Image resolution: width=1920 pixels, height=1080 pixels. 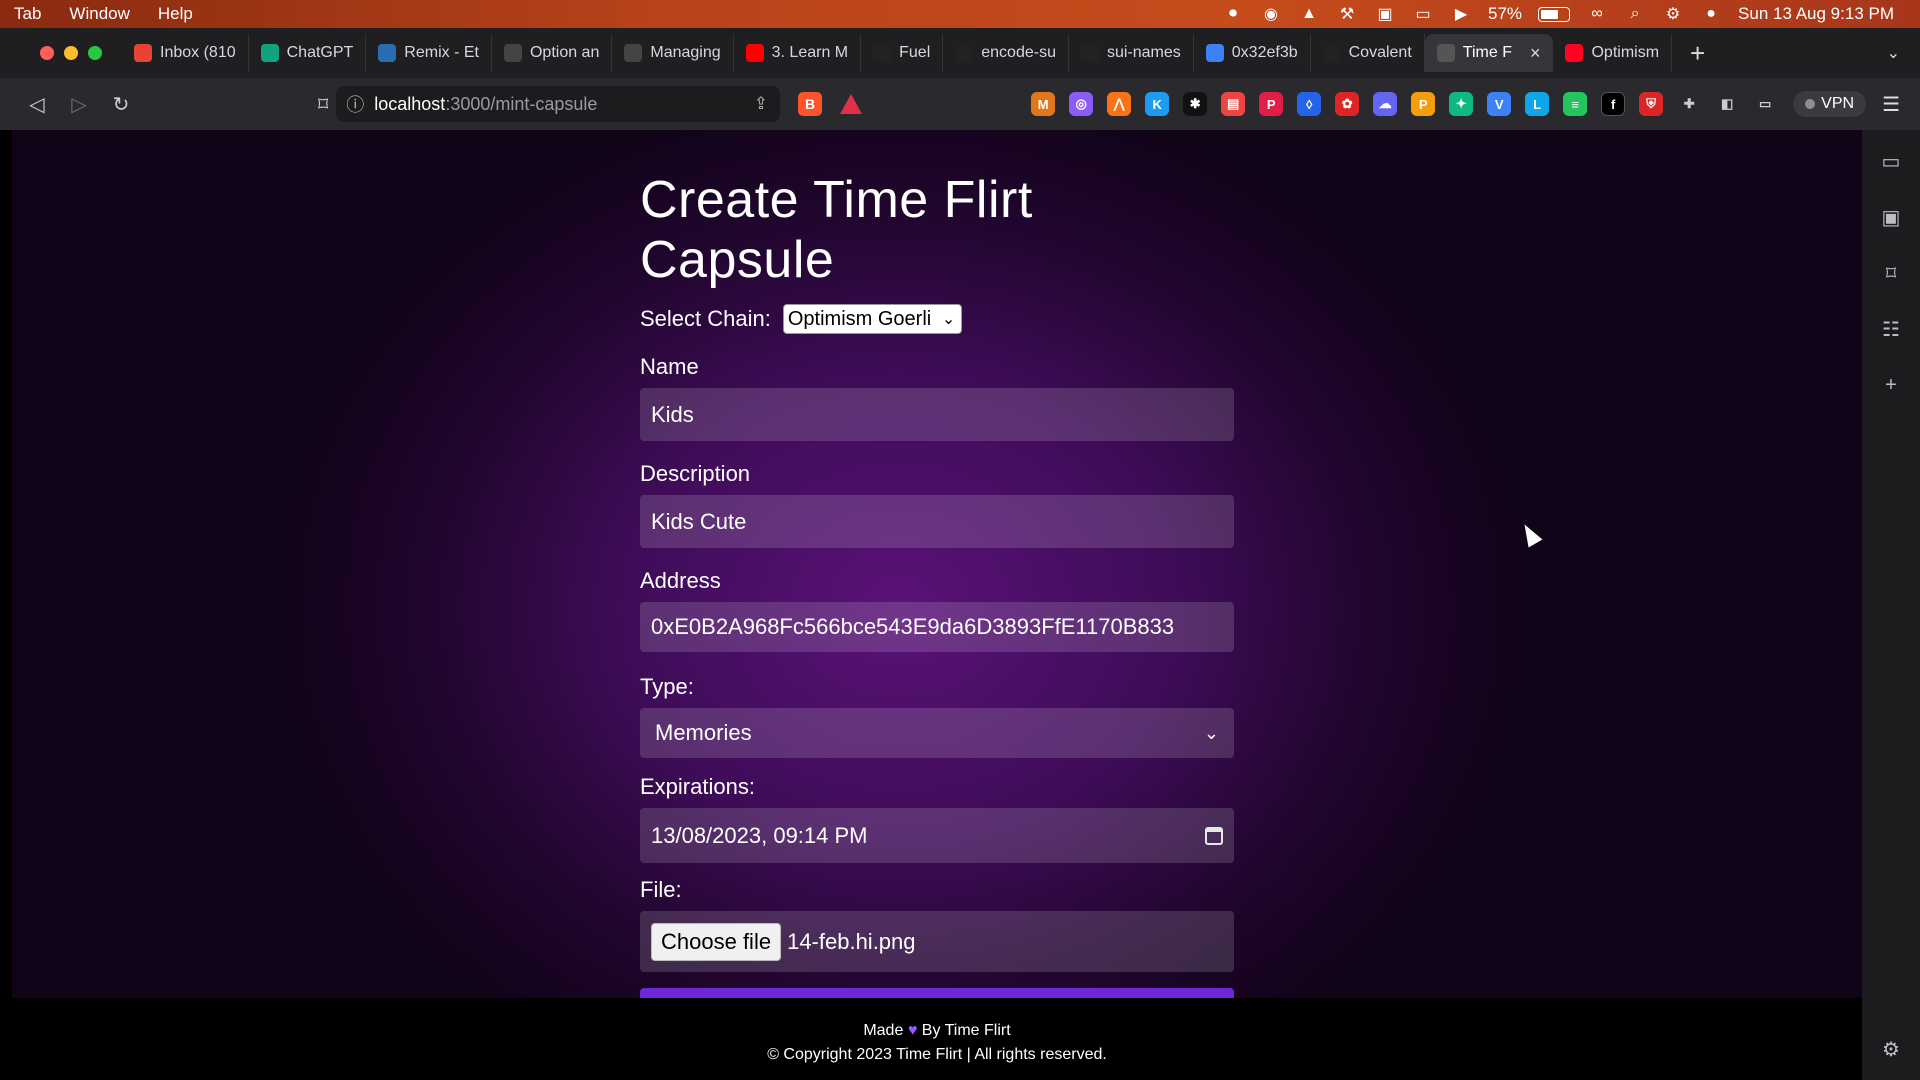 I want to click on extension-cloud-icon: ☁, so click(x=1385, y=104).